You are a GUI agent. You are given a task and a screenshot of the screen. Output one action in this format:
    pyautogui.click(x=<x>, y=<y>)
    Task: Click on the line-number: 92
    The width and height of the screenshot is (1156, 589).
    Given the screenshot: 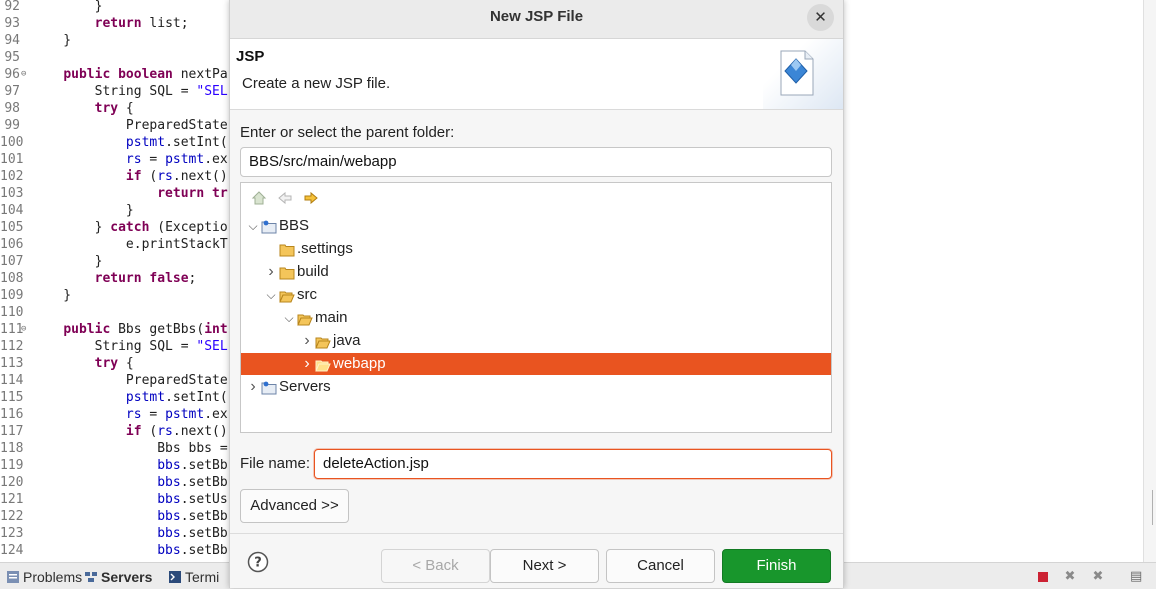 What is the action you would take?
    pyautogui.click(x=12, y=7)
    